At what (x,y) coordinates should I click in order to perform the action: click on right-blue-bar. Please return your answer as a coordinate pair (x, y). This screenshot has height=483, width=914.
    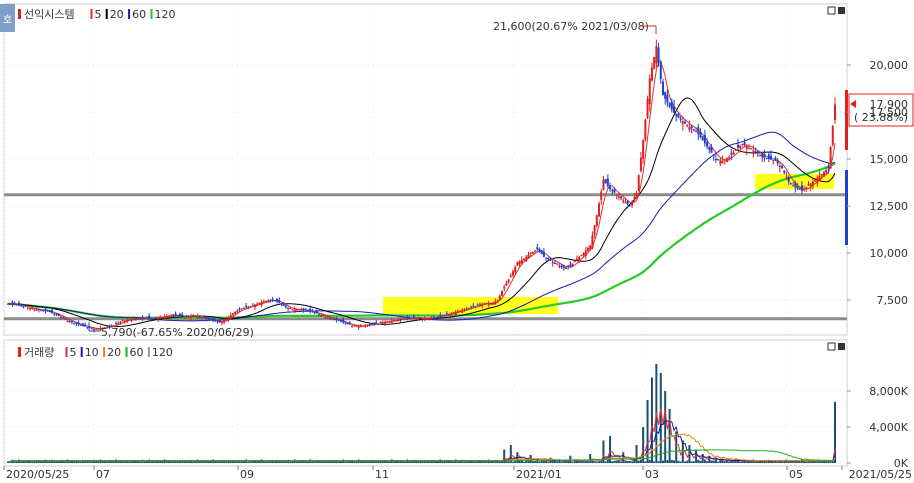
    Looking at the image, I should click on (846, 207).